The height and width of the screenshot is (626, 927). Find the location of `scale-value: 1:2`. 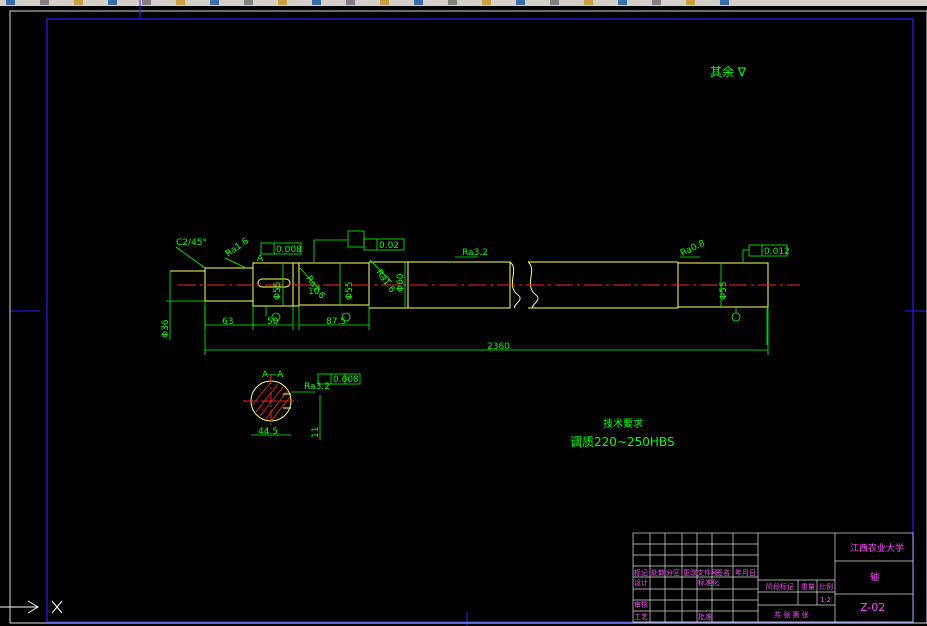

scale-value: 1:2 is located at coordinates (825, 600).